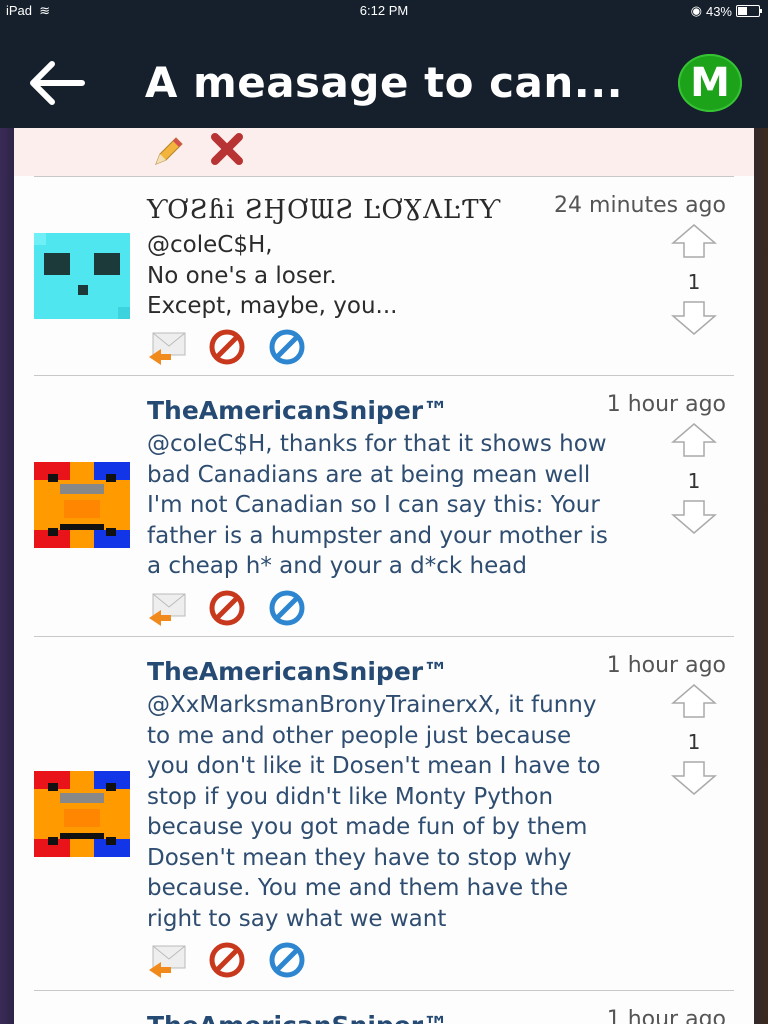 The height and width of the screenshot is (1024, 768). I want to click on comment-line: bad Canadians are at being mean well, so click(369, 474).